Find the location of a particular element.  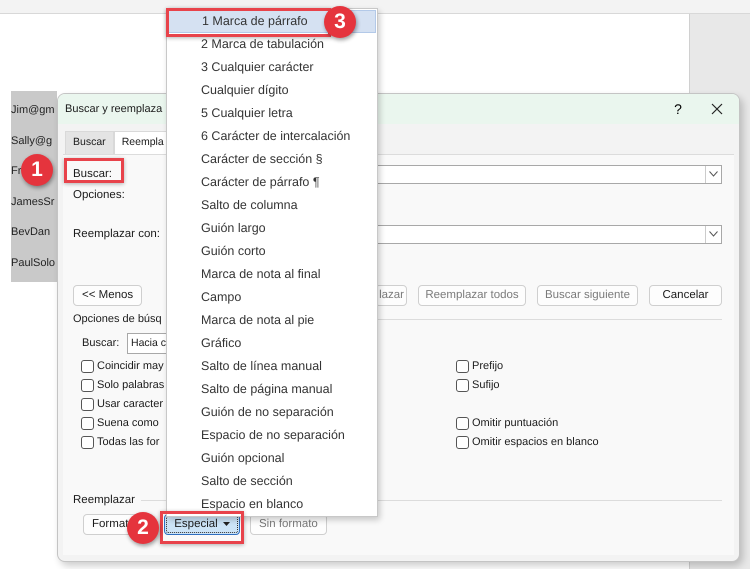

menu-item: 5 Cualquier letra is located at coordinates (272, 113).